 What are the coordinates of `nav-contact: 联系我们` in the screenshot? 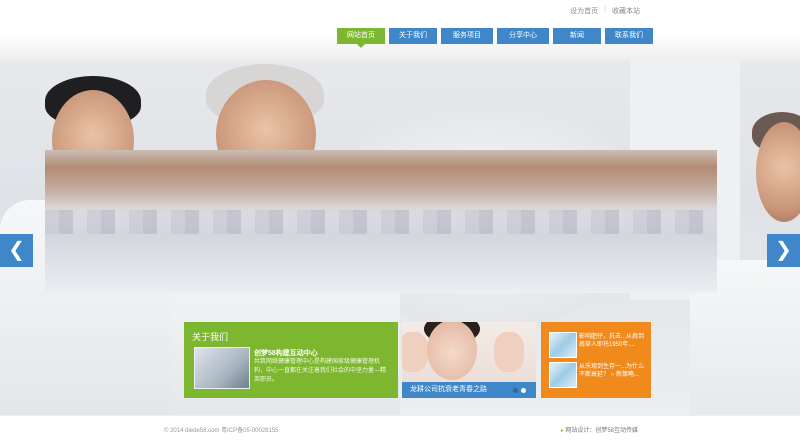 It's located at (629, 36).